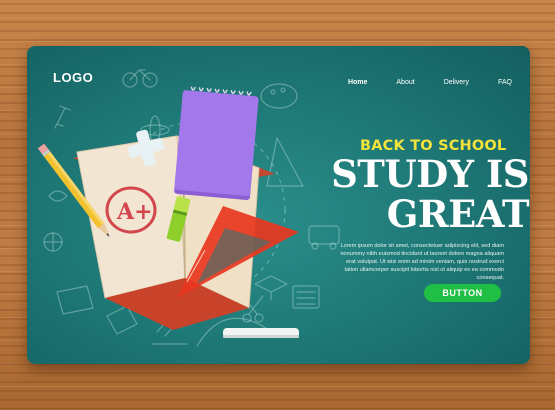 The width and height of the screenshot is (555, 410). What do you see at coordinates (73, 77) in the screenshot?
I see `logo: LOGO` at bounding box center [73, 77].